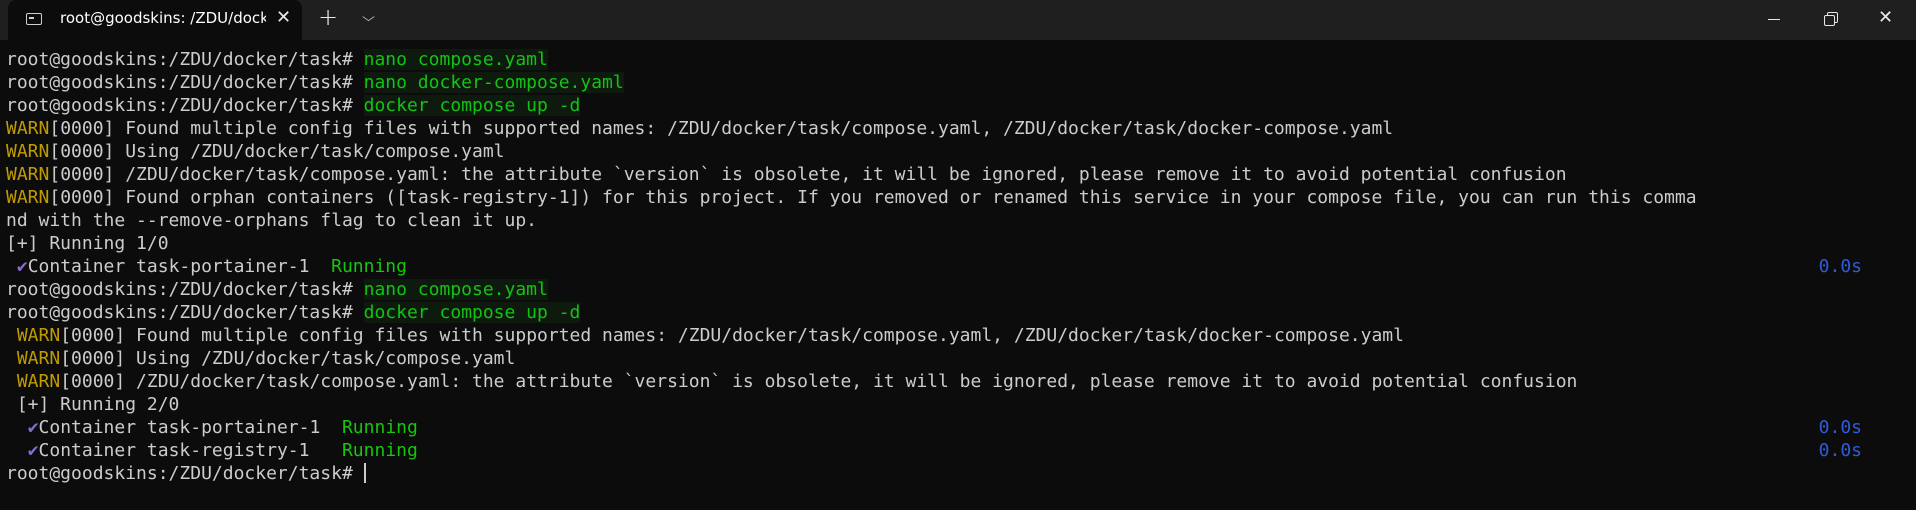 The image size is (1916, 510). I want to click on terminal-line: [+] Running 1/0, so click(958, 243).